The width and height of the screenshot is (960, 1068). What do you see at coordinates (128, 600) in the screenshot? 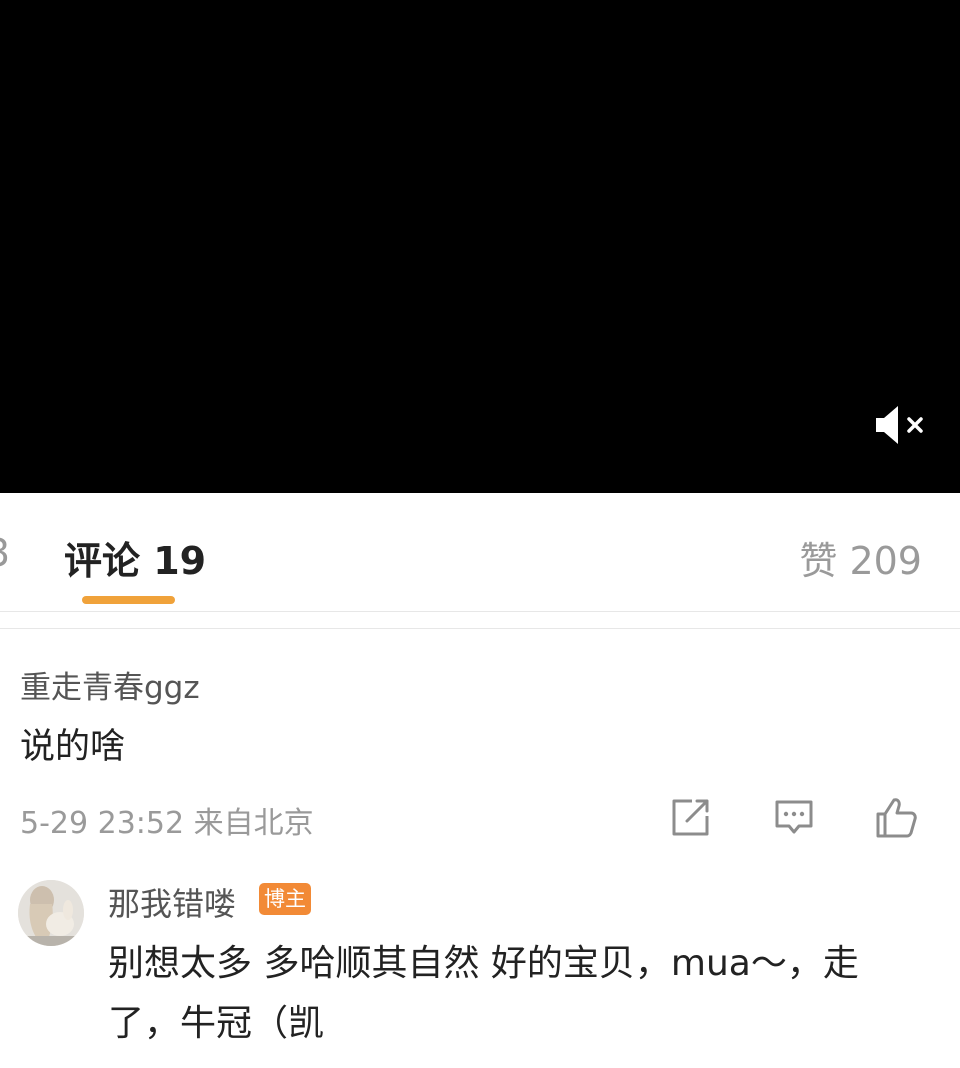
I see `active-tab-indicator` at bounding box center [128, 600].